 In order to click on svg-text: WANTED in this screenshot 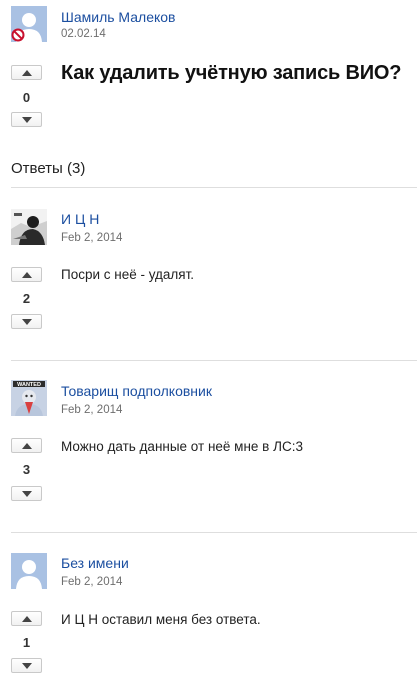, I will do `click(29, 385)`.